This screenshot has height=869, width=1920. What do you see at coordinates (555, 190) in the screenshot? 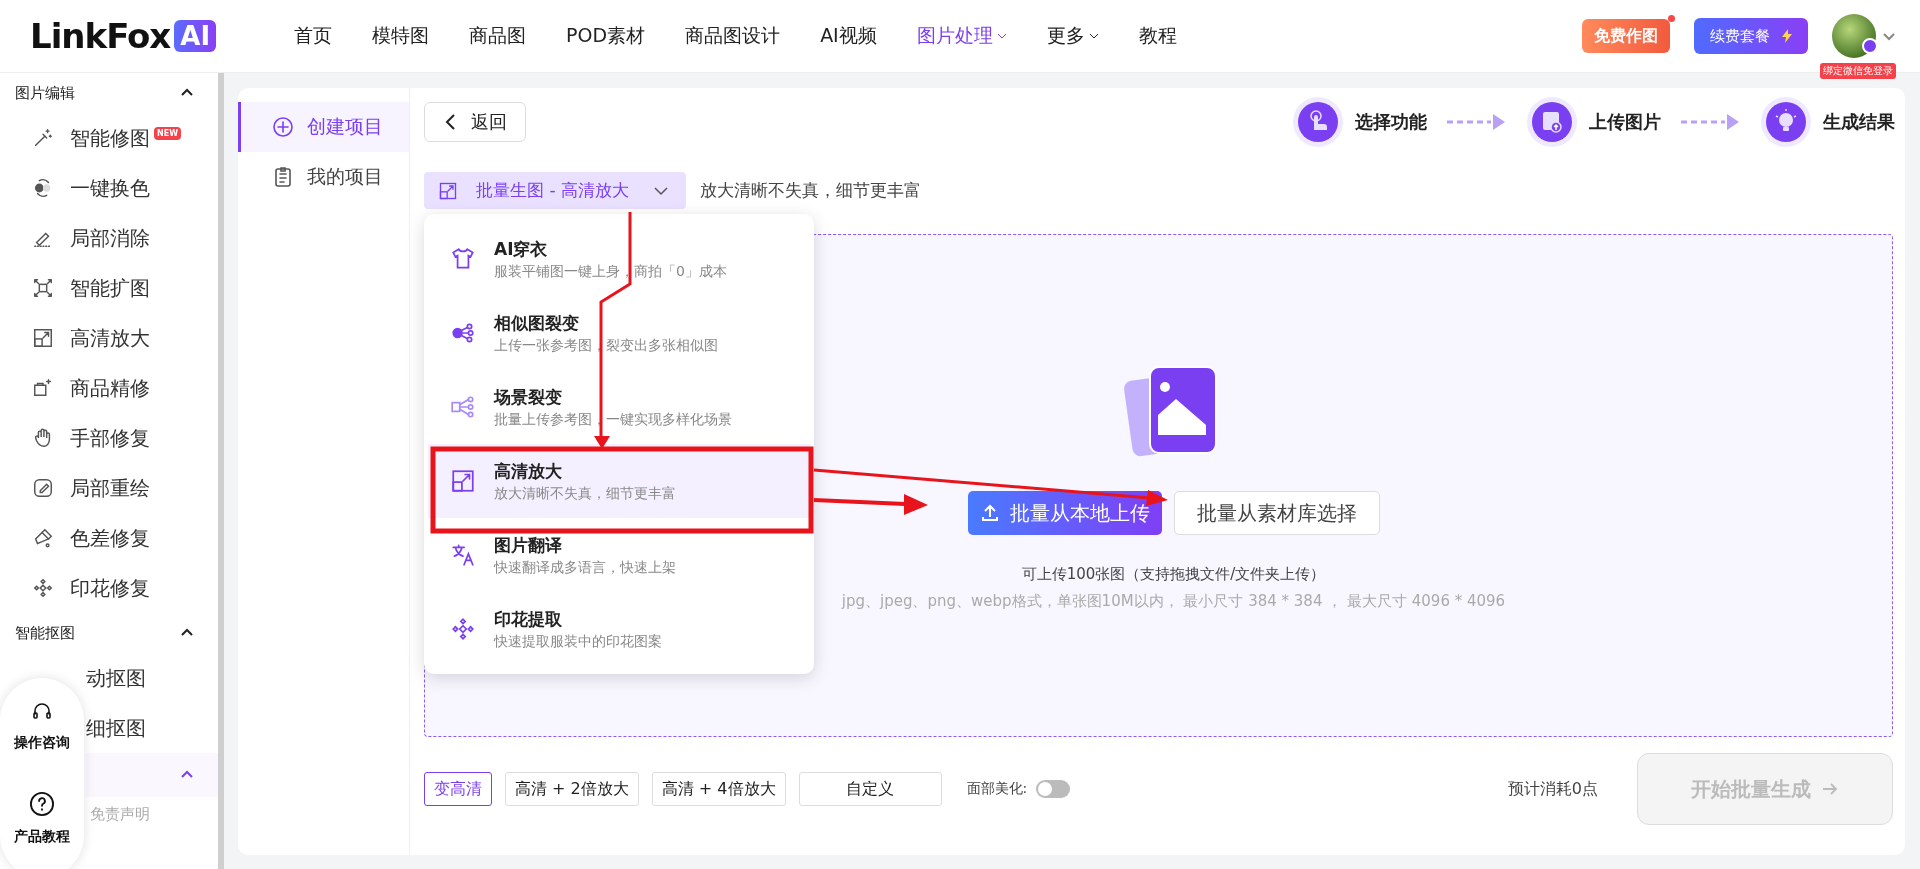
I see `mode-select: 批量生图 - 高清放大` at bounding box center [555, 190].